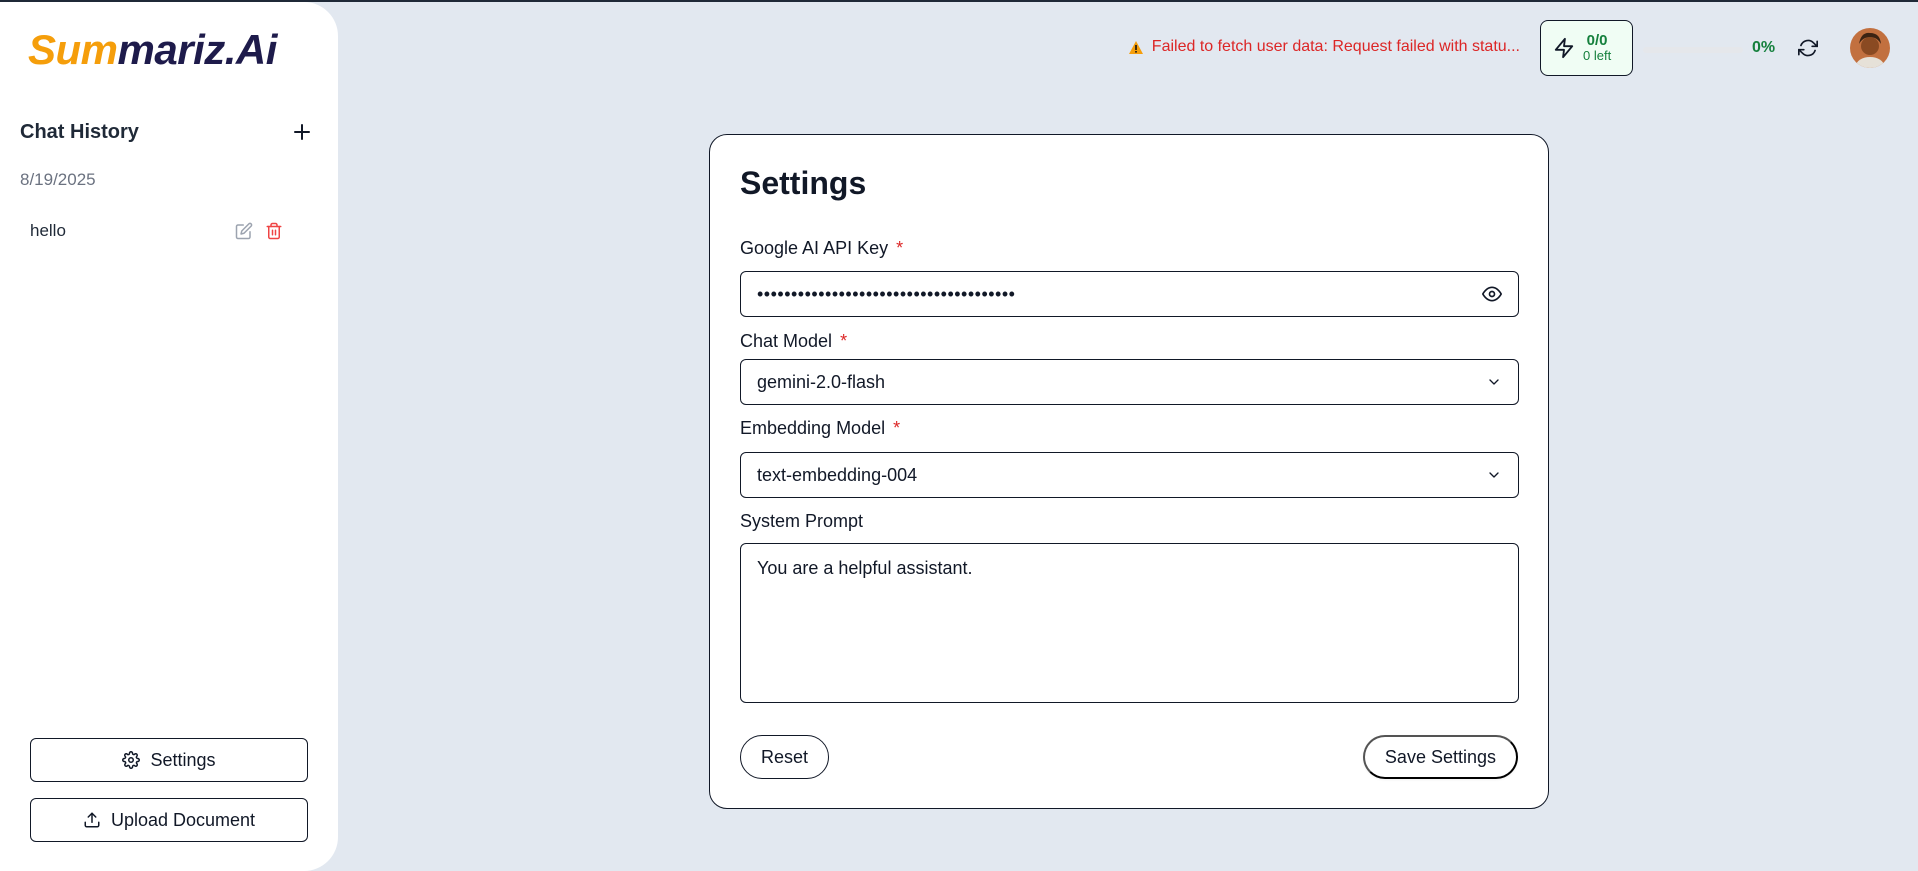 This screenshot has height=871, width=1918. I want to click on upload-document-button: Upload Document, so click(169, 820).